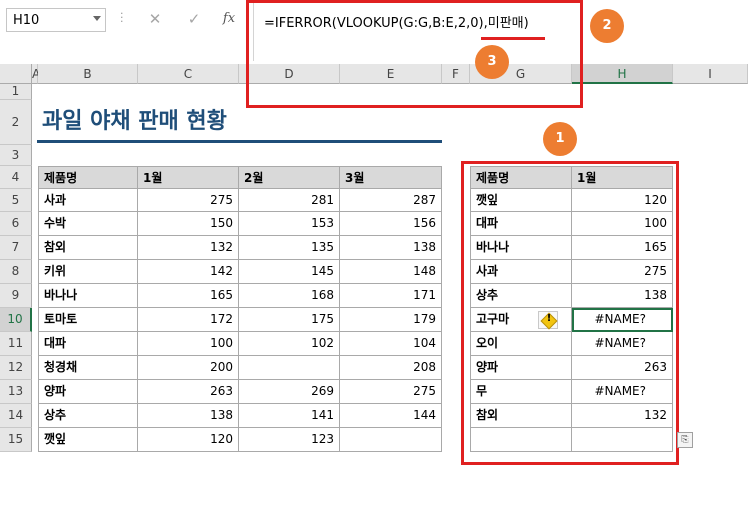 The width and height of the screenshot is (748, 518). I want to click on column-header-c: C, so click(188, 74).